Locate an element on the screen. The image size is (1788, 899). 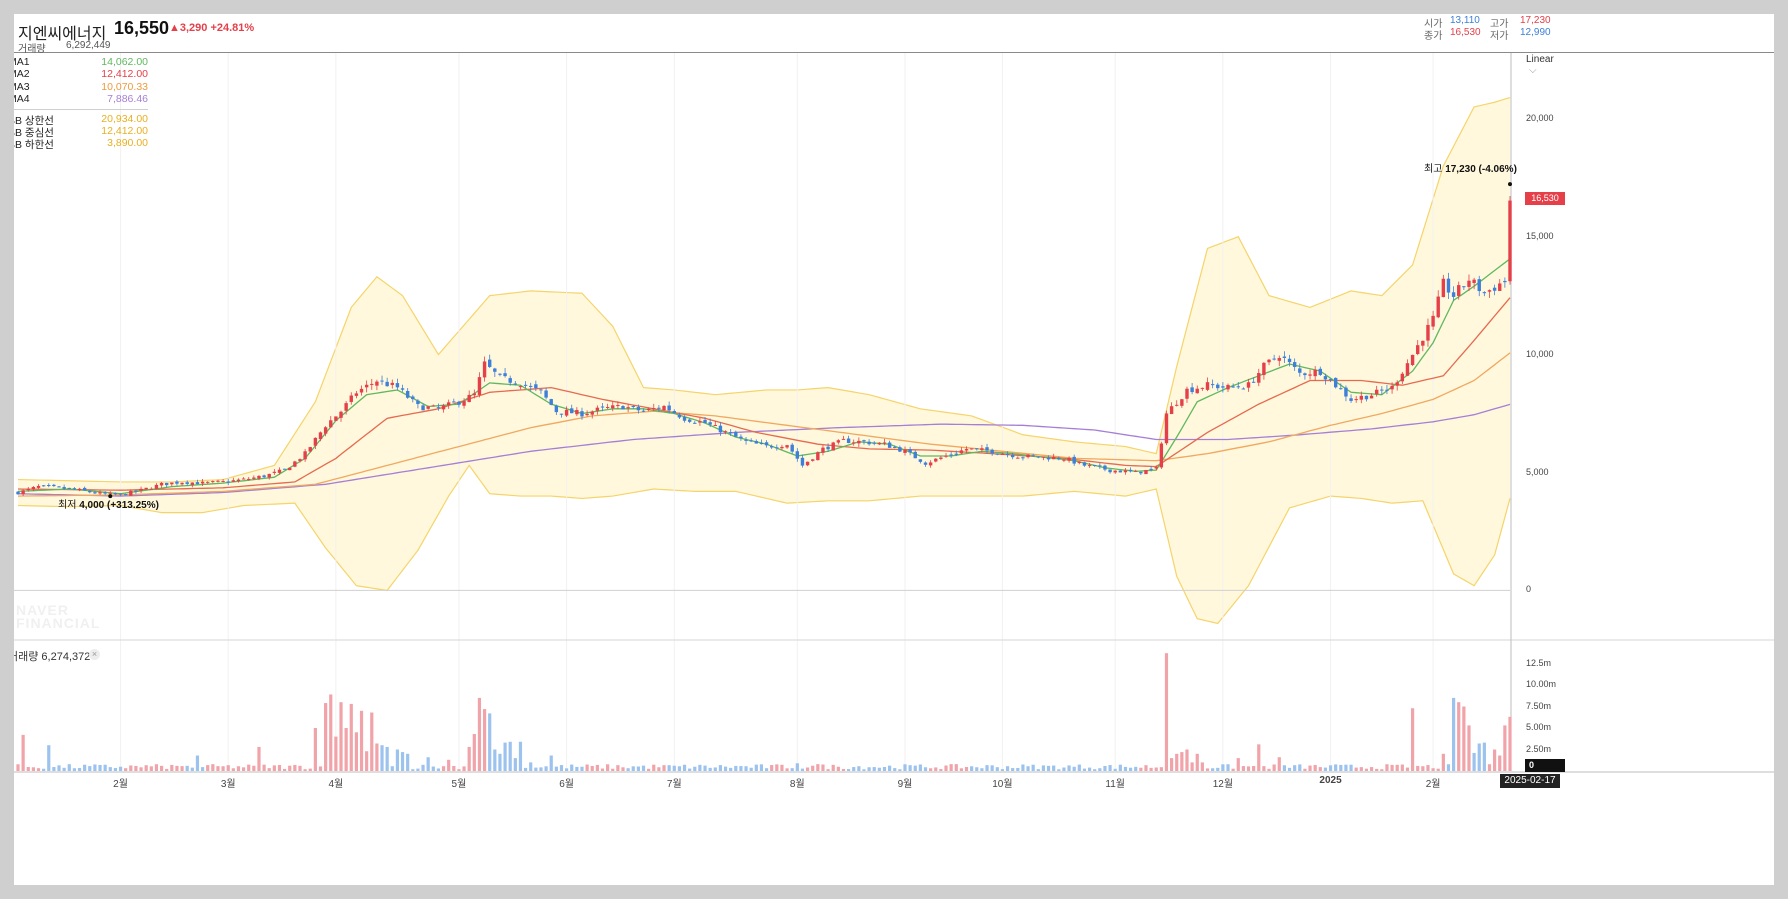
legend-ma2: MA2 12,412.00 is located at coordinates (81, 74).